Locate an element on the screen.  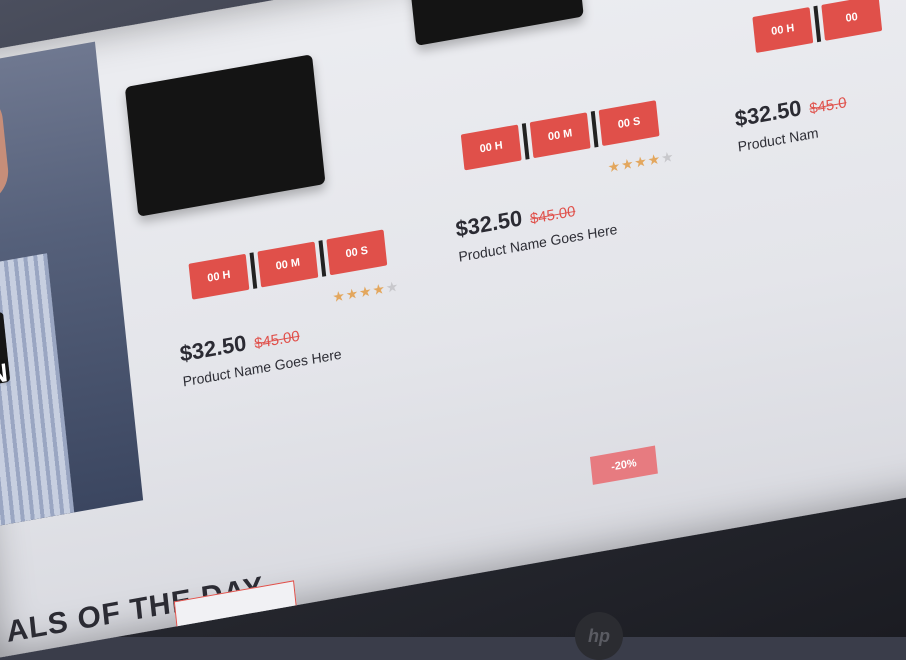
timer-minutes: 00 is located at coordinates (852, 20).